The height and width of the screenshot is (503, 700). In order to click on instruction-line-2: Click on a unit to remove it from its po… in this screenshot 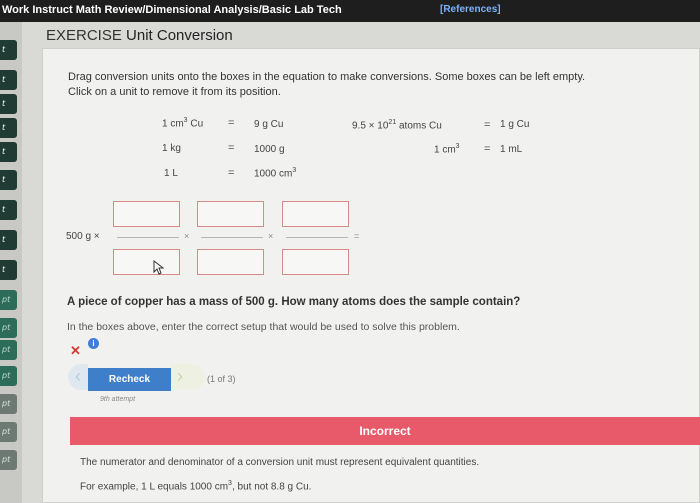, I will do `click(174, 92)`.